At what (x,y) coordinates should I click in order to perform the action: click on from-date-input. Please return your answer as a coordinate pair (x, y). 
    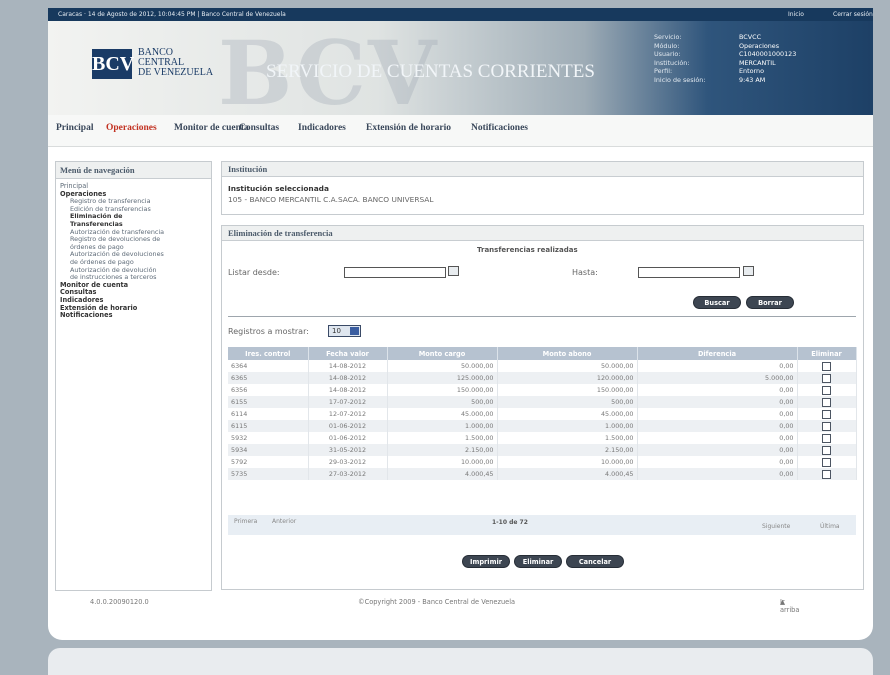
    Looking at the image, I should click on (395, 272).